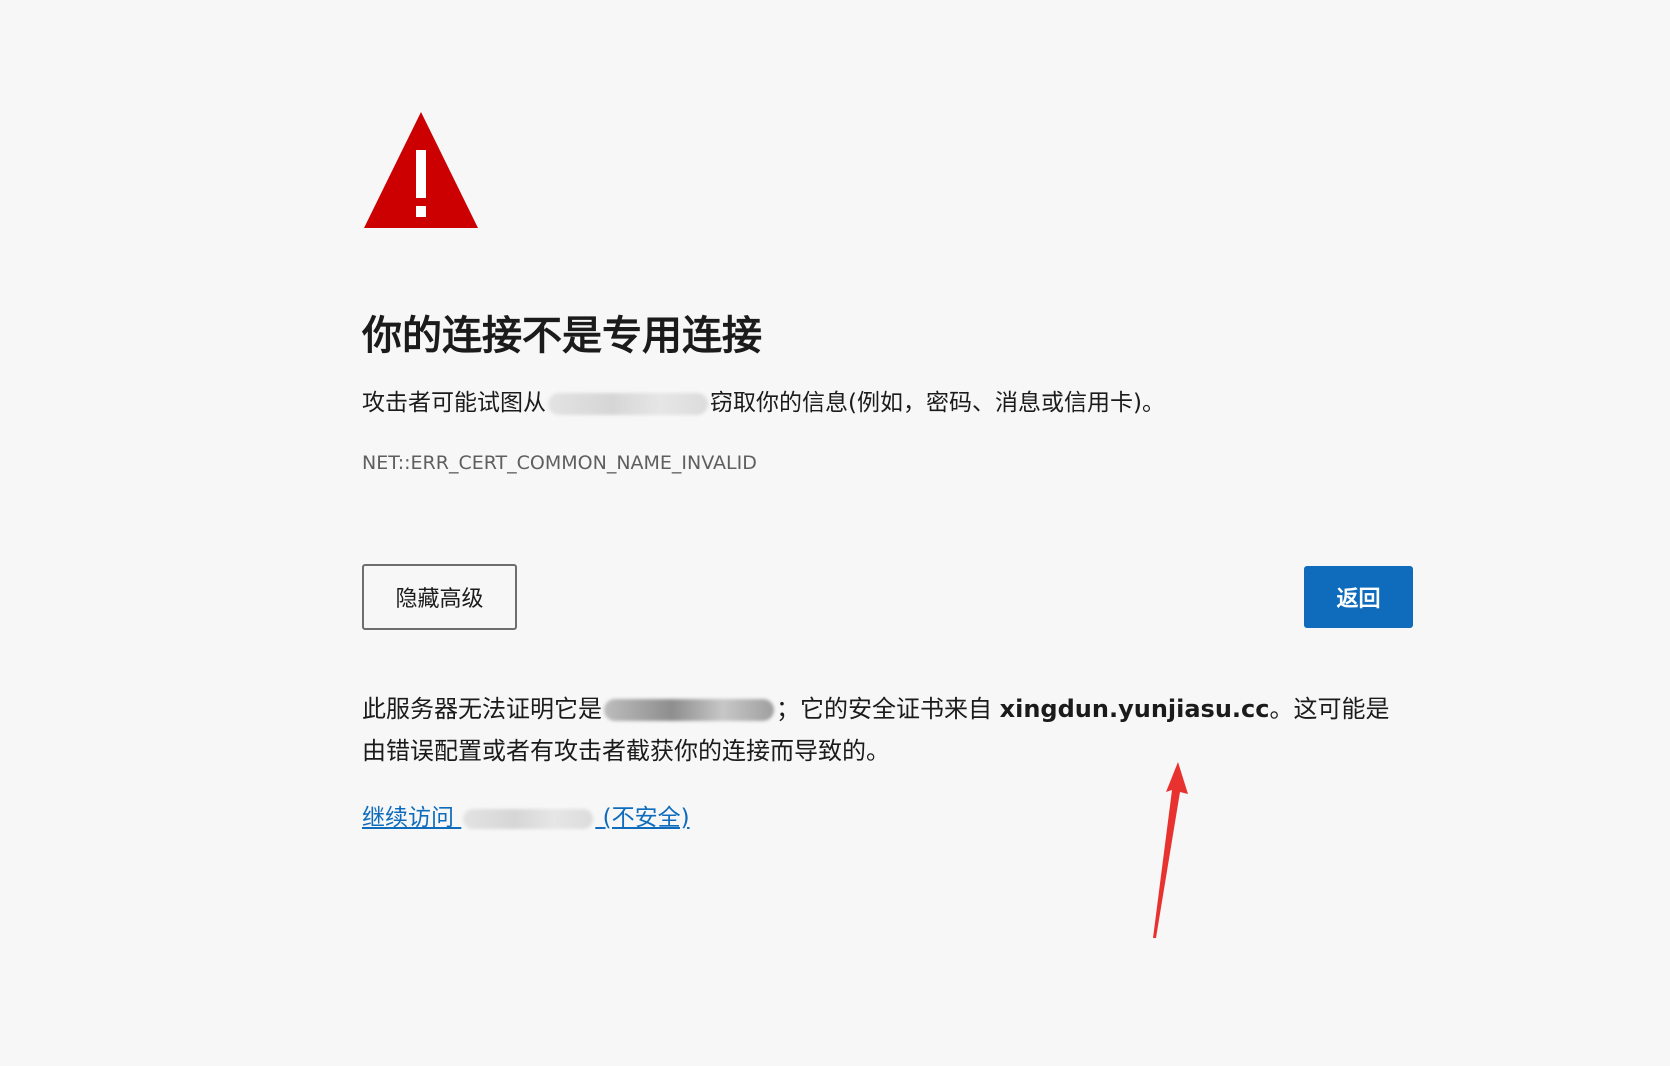 This screenshot has height=1066, width=1670. I want to click on proceed-unsafe-link: 继续访问 (不安全), so click(526, 818).